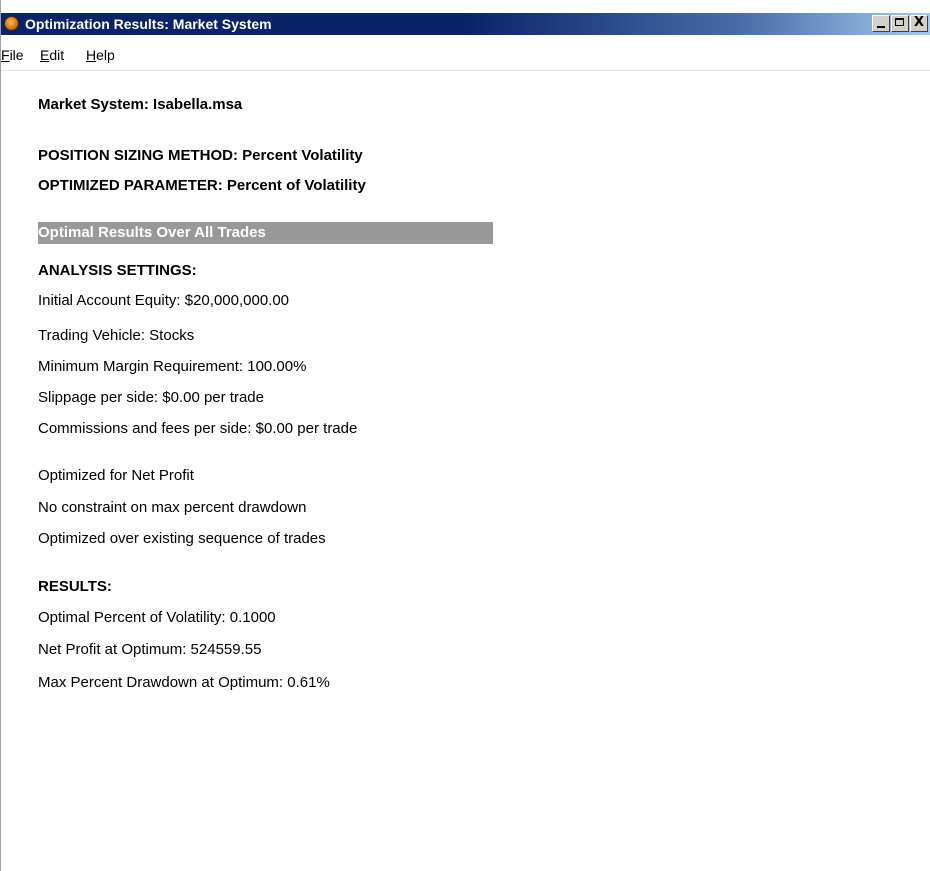 This screenshot has width=930, height=871. What do you see at coordinates (45, 55) in the screenshot?
I see `menu-edit-mnemonic: E` at bounding box center [45, 55].